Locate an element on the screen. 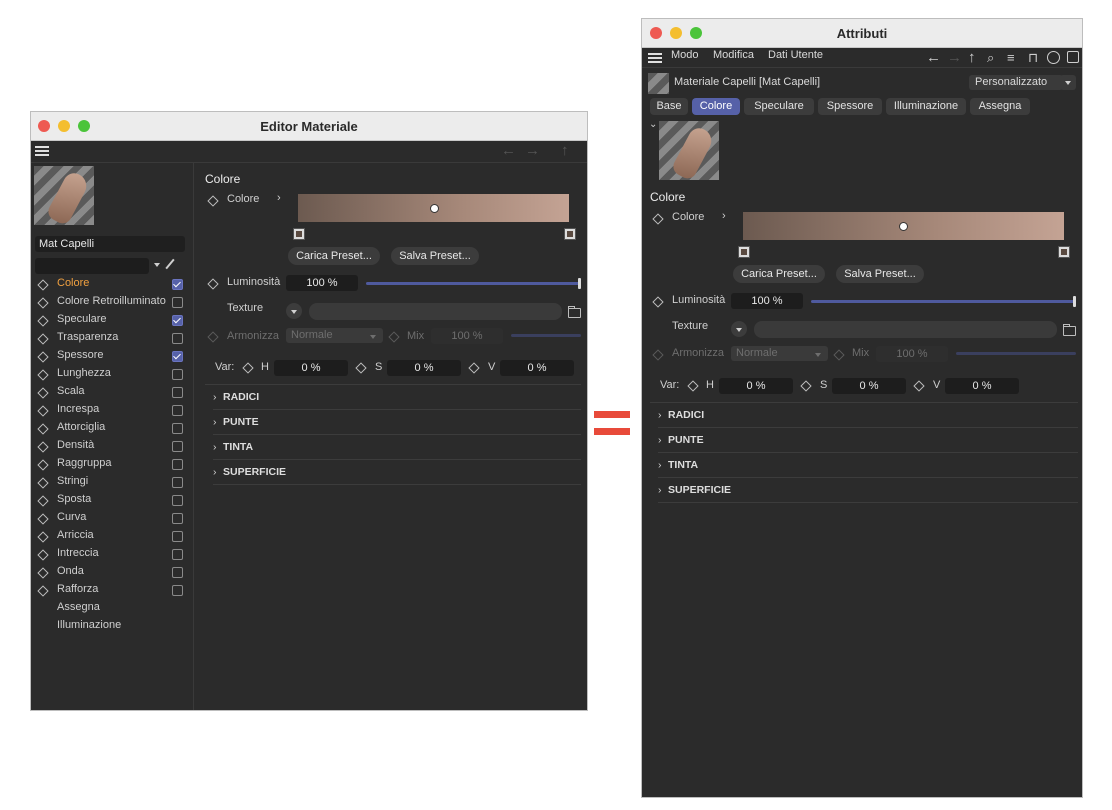  channel-item: Stringi is located at coordinates (111, 482).